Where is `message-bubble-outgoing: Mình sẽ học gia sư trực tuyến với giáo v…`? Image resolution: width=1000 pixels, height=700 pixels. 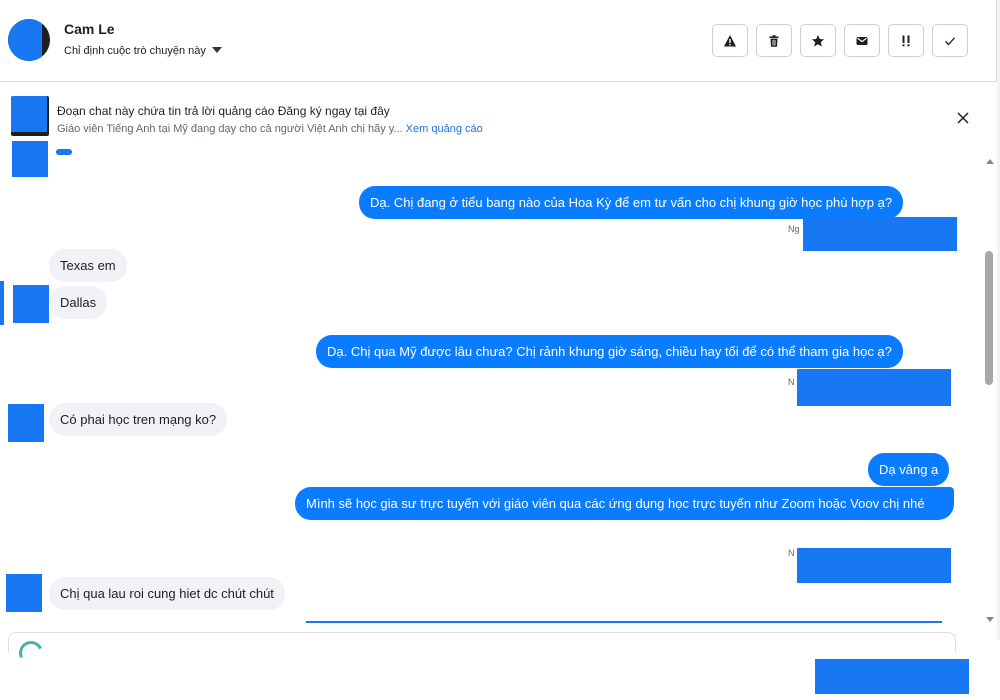 message-bubble-outgoing: Mình sẽ học gia sư trực tuyến với giáo v… is located at coordinates (624, 503).